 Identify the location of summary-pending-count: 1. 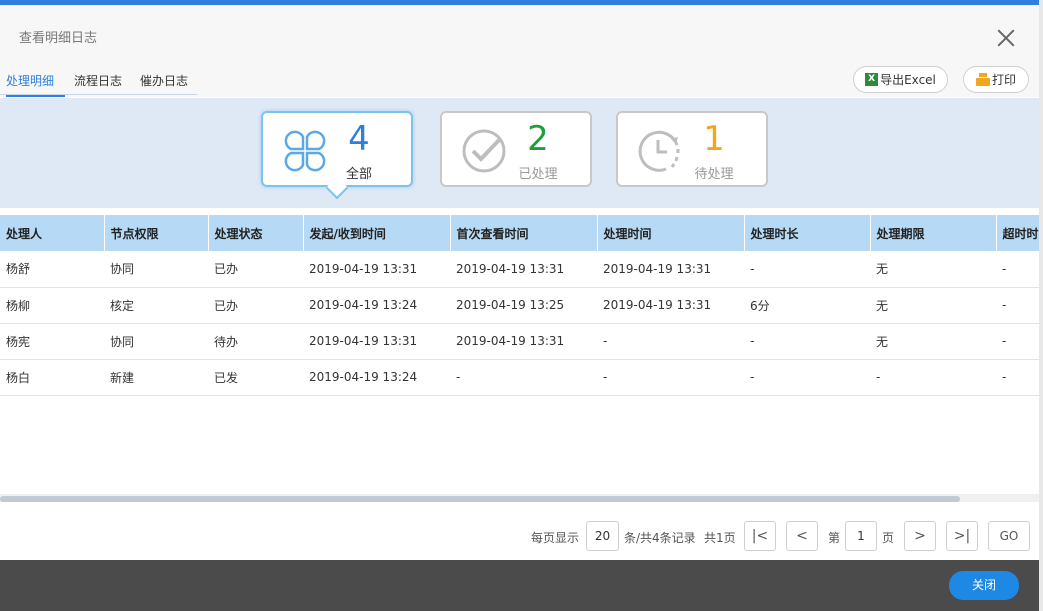
(714, 139).